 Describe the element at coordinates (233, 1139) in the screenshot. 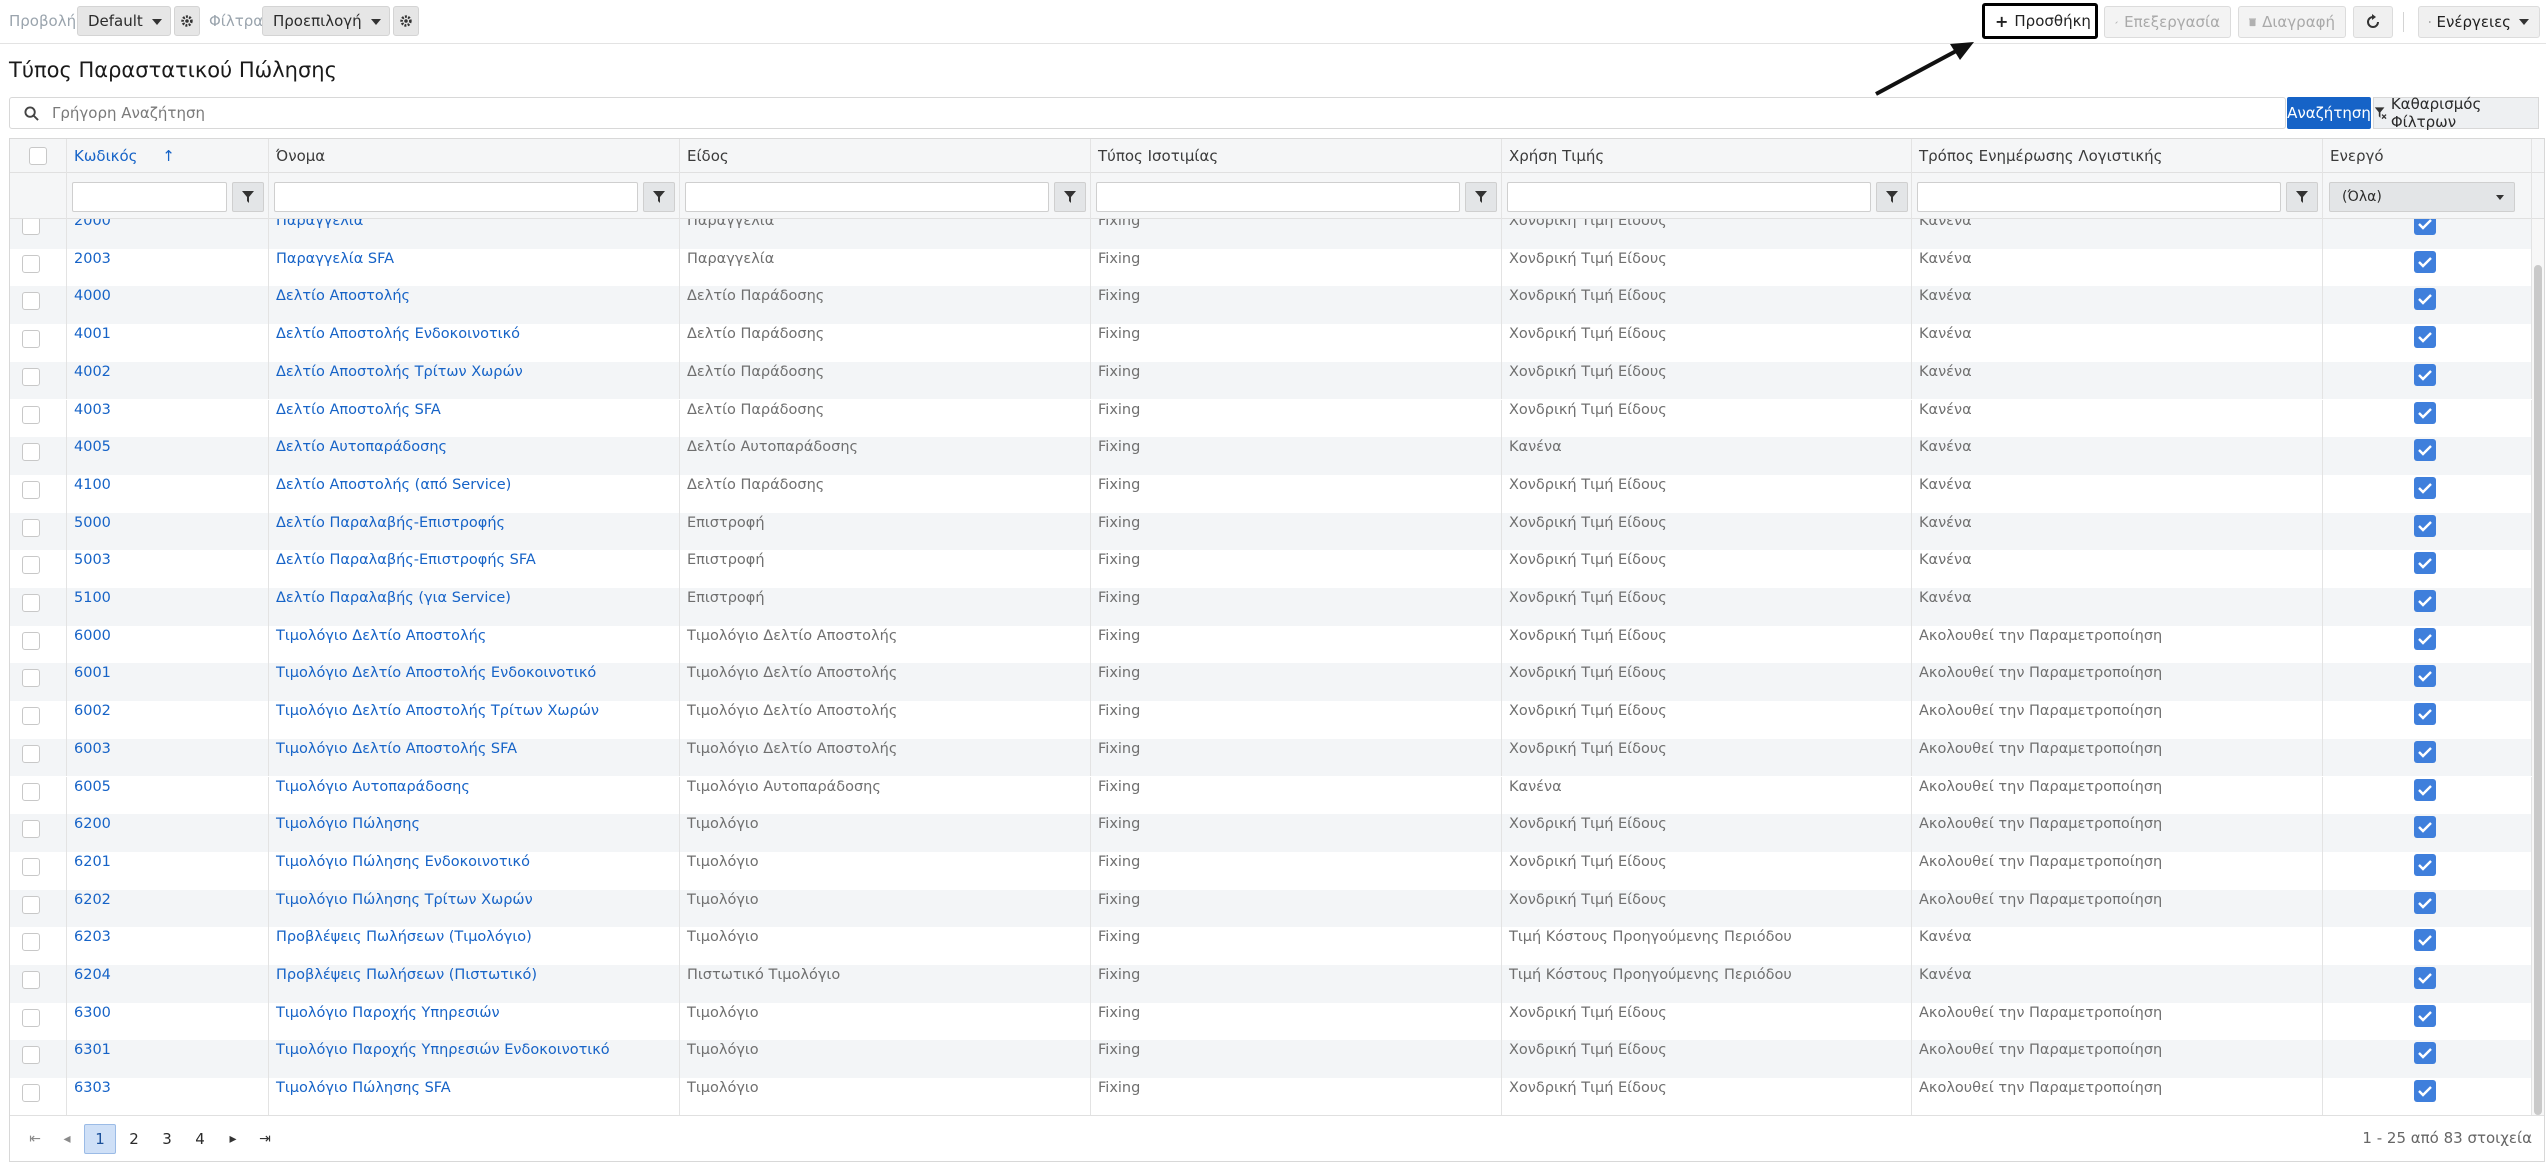

I see `next-page-button: ▸` at that location.